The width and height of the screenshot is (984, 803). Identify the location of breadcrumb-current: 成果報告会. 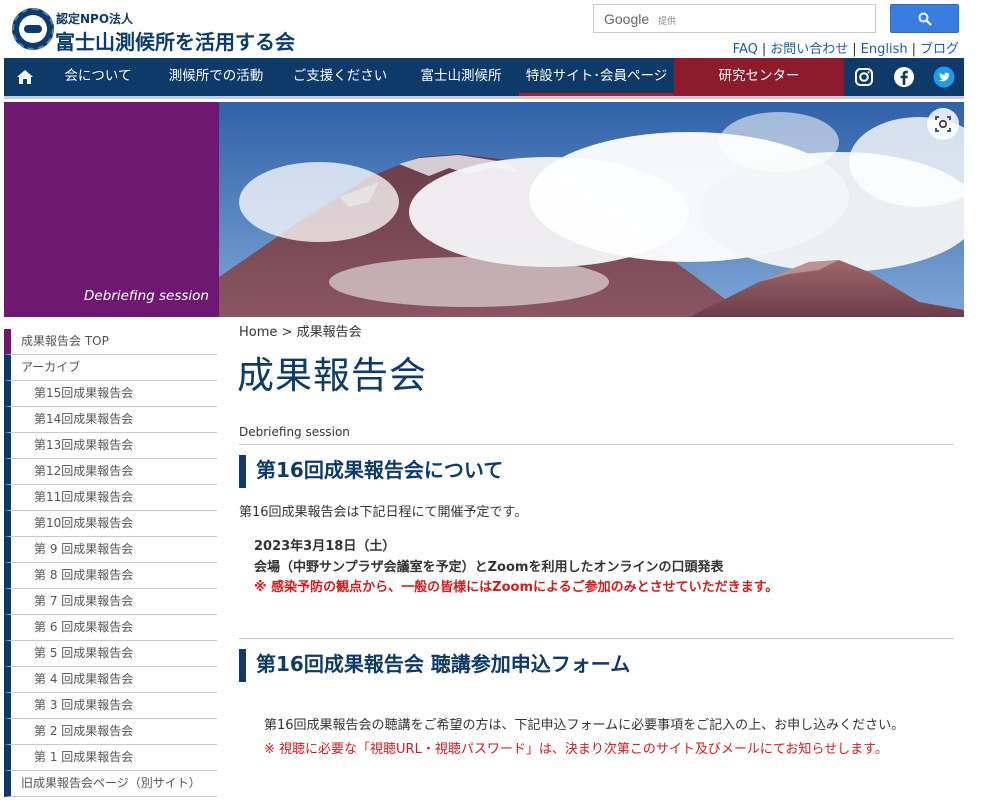
(329, 332).